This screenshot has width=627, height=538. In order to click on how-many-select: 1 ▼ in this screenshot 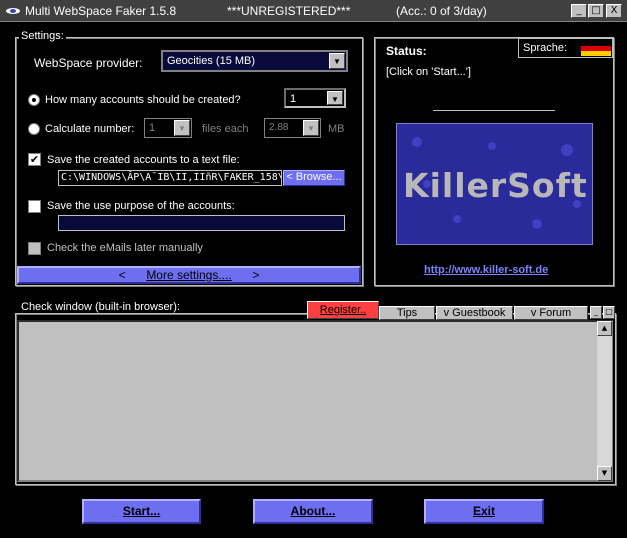, I will do `click(315, 98)`.